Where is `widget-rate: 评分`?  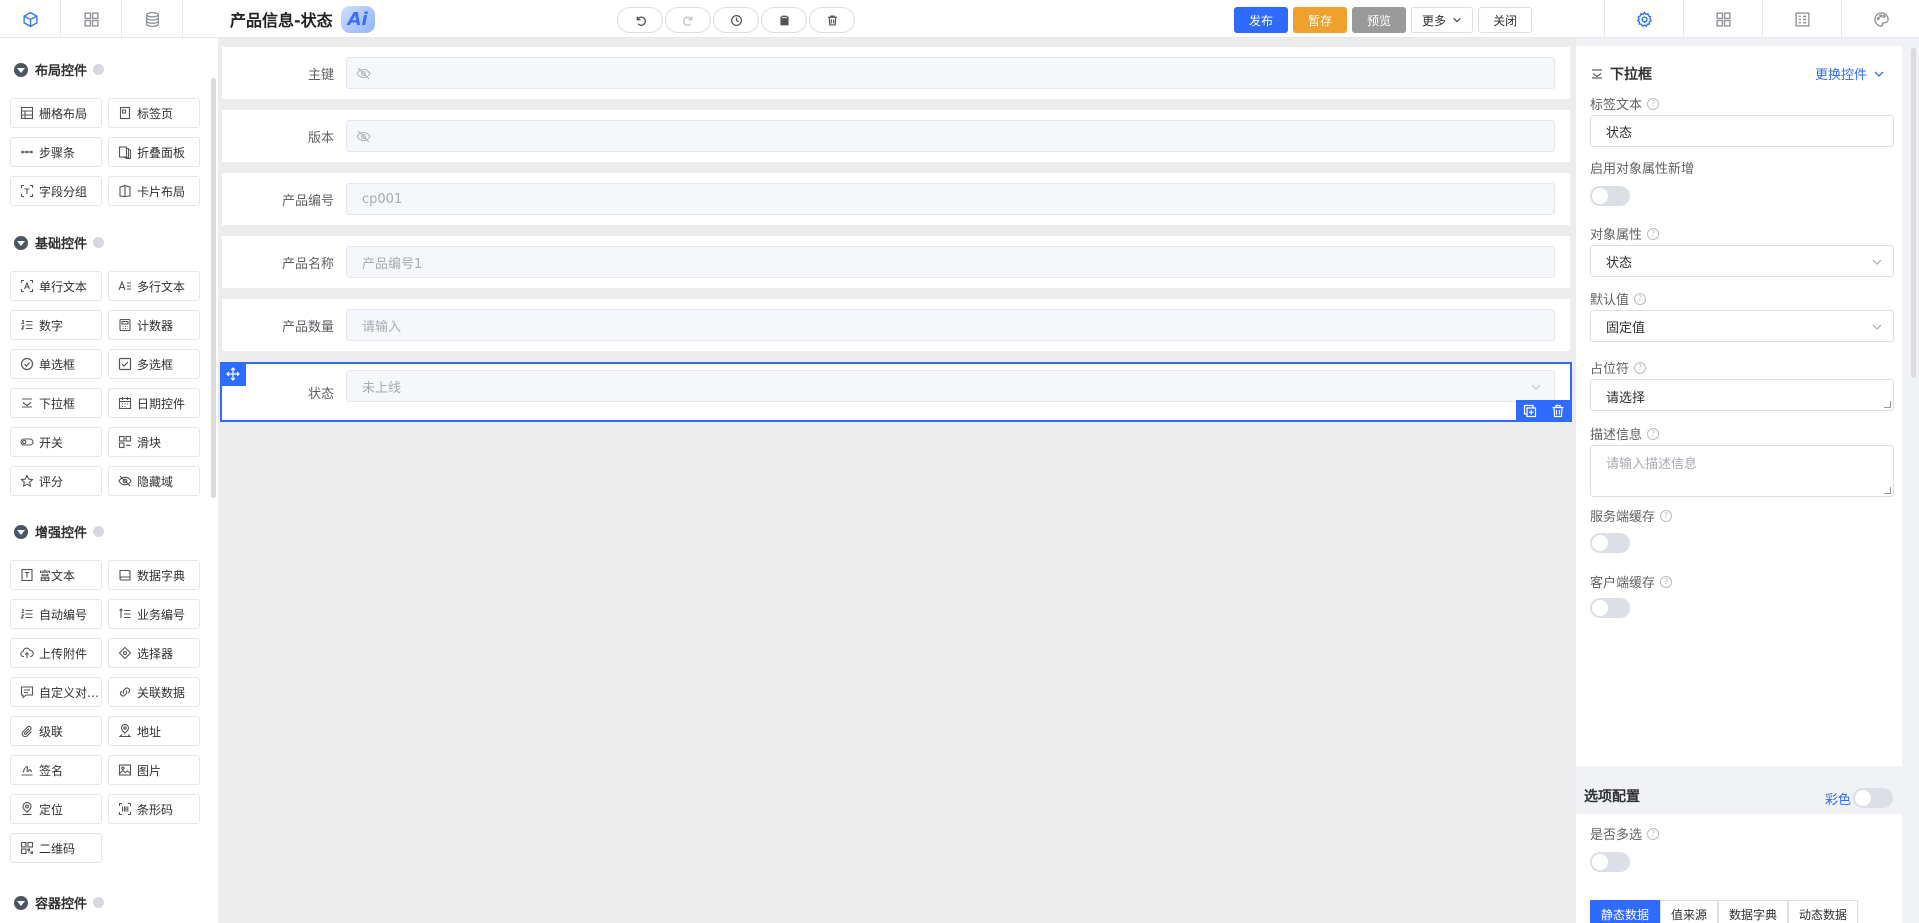
widget-rate: 评分 is located at coordinates (56, 481).